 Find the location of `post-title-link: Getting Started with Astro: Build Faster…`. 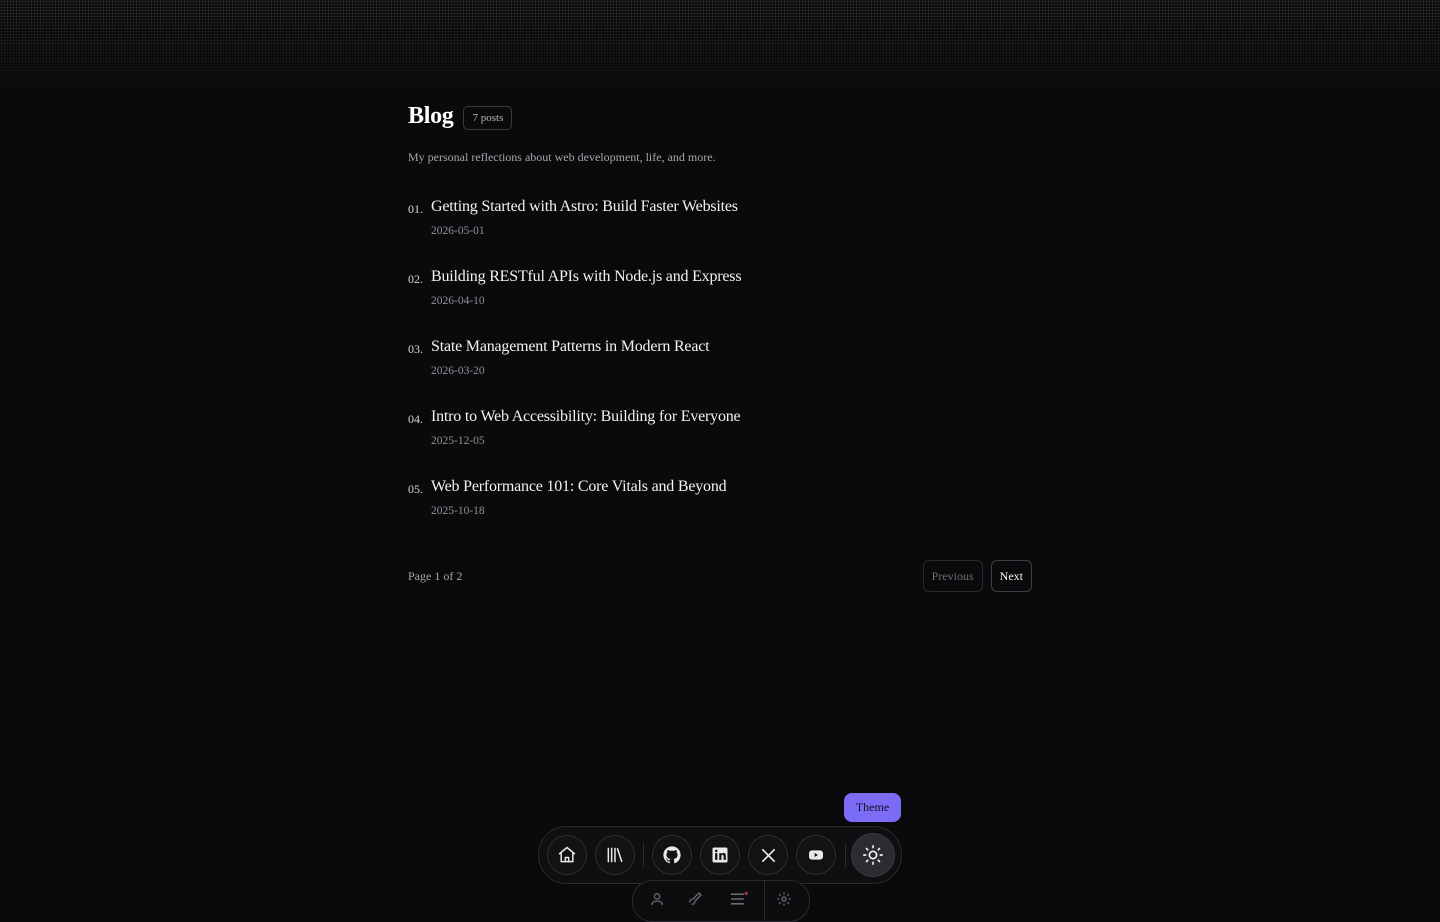

post-title-link: Getting Started with Astro: Build Faster… is located at coordinates (584, 207).